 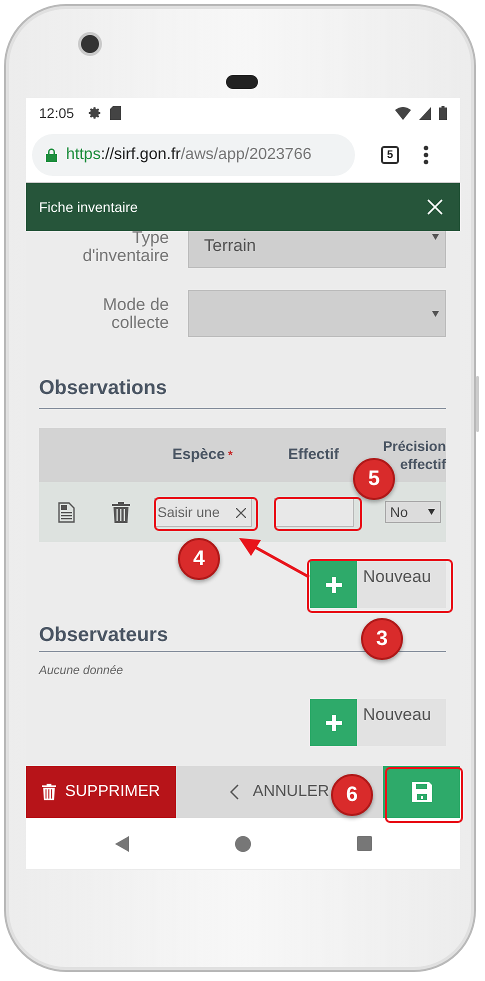 I want to click on camera-lens, so click(x=90, y=44).